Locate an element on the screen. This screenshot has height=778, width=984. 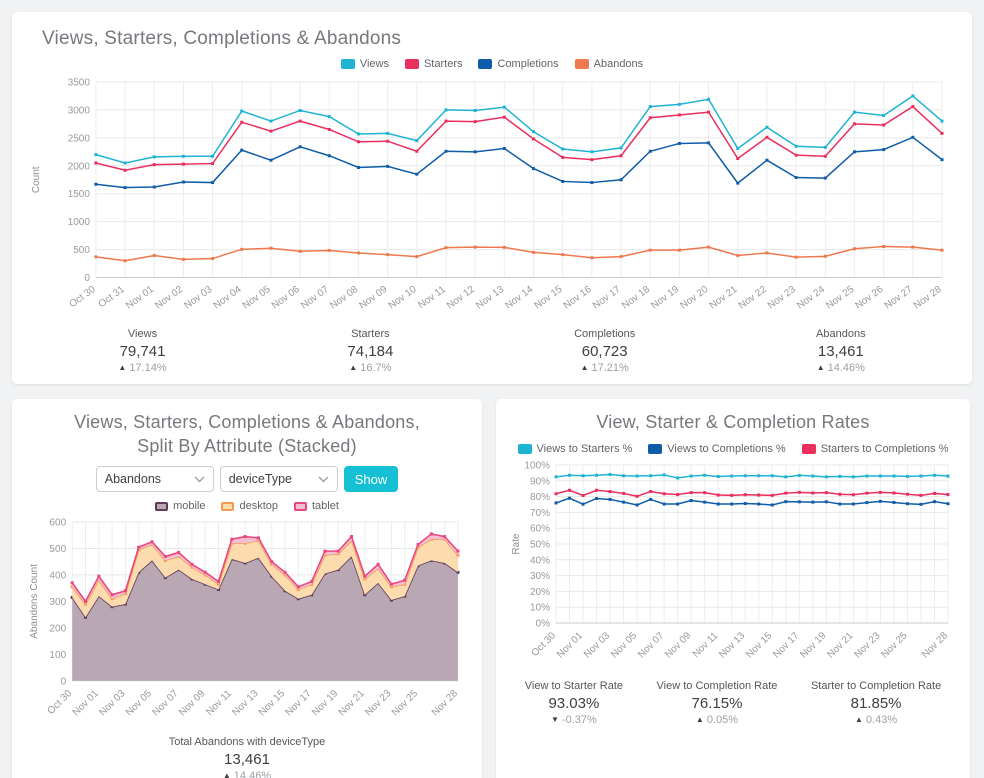
stat-delta: ▲ 14.46% is located at coordinates (840, 368).